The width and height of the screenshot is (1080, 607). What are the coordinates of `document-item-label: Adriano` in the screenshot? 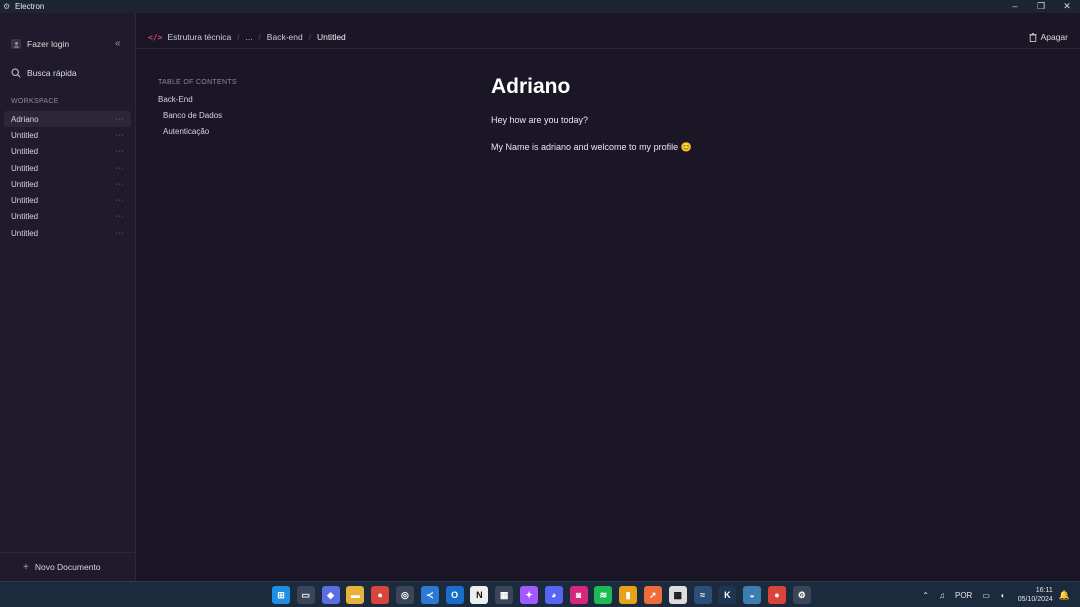 It's located at (25, 119).